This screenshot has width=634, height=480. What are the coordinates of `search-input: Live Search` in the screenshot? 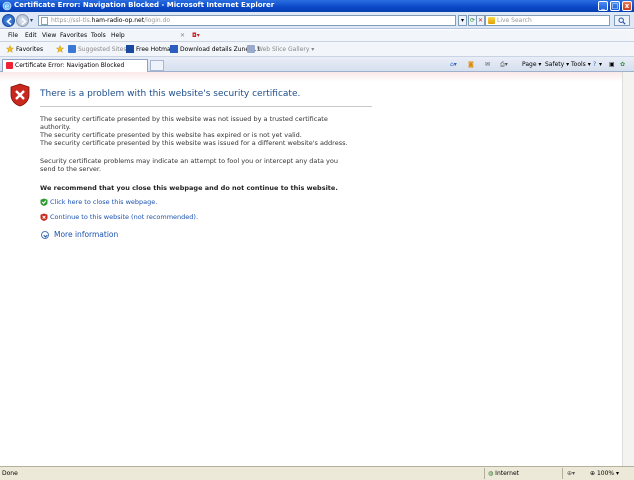 It's located at (547, 20).